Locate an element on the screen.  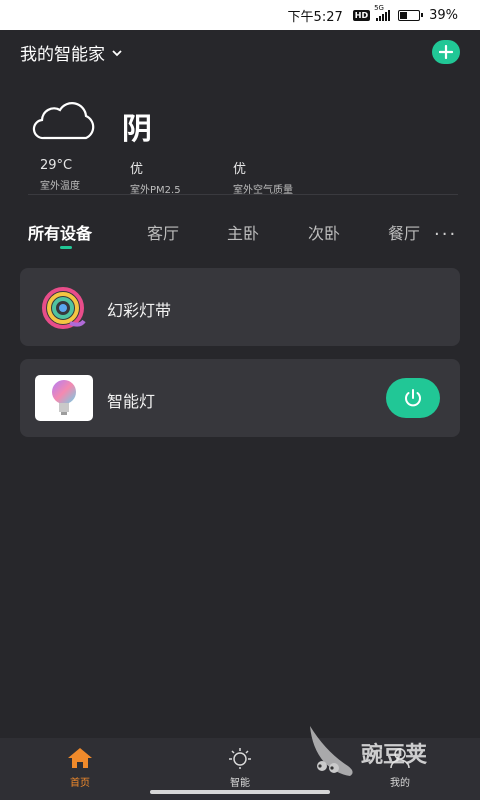
nav-label: 首页 is located at coordinates (80, 783).